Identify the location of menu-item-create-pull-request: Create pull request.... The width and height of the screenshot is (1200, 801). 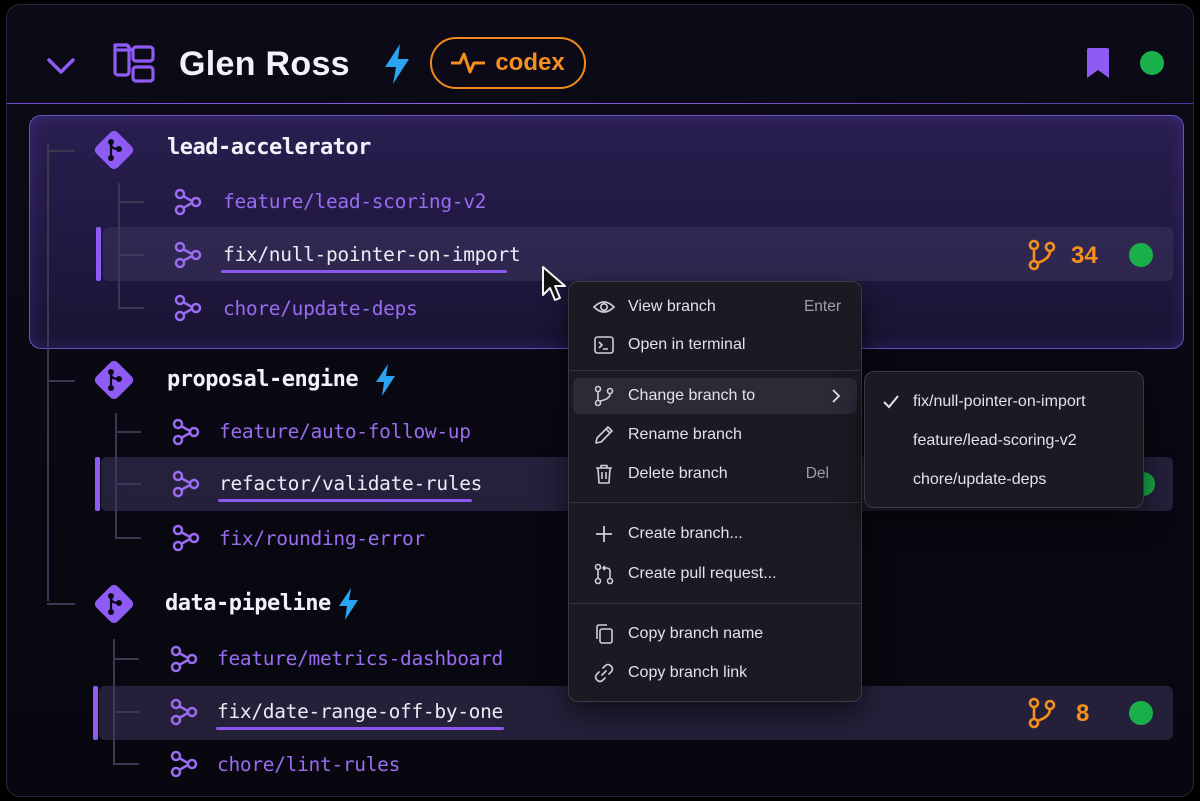
(715, 574).